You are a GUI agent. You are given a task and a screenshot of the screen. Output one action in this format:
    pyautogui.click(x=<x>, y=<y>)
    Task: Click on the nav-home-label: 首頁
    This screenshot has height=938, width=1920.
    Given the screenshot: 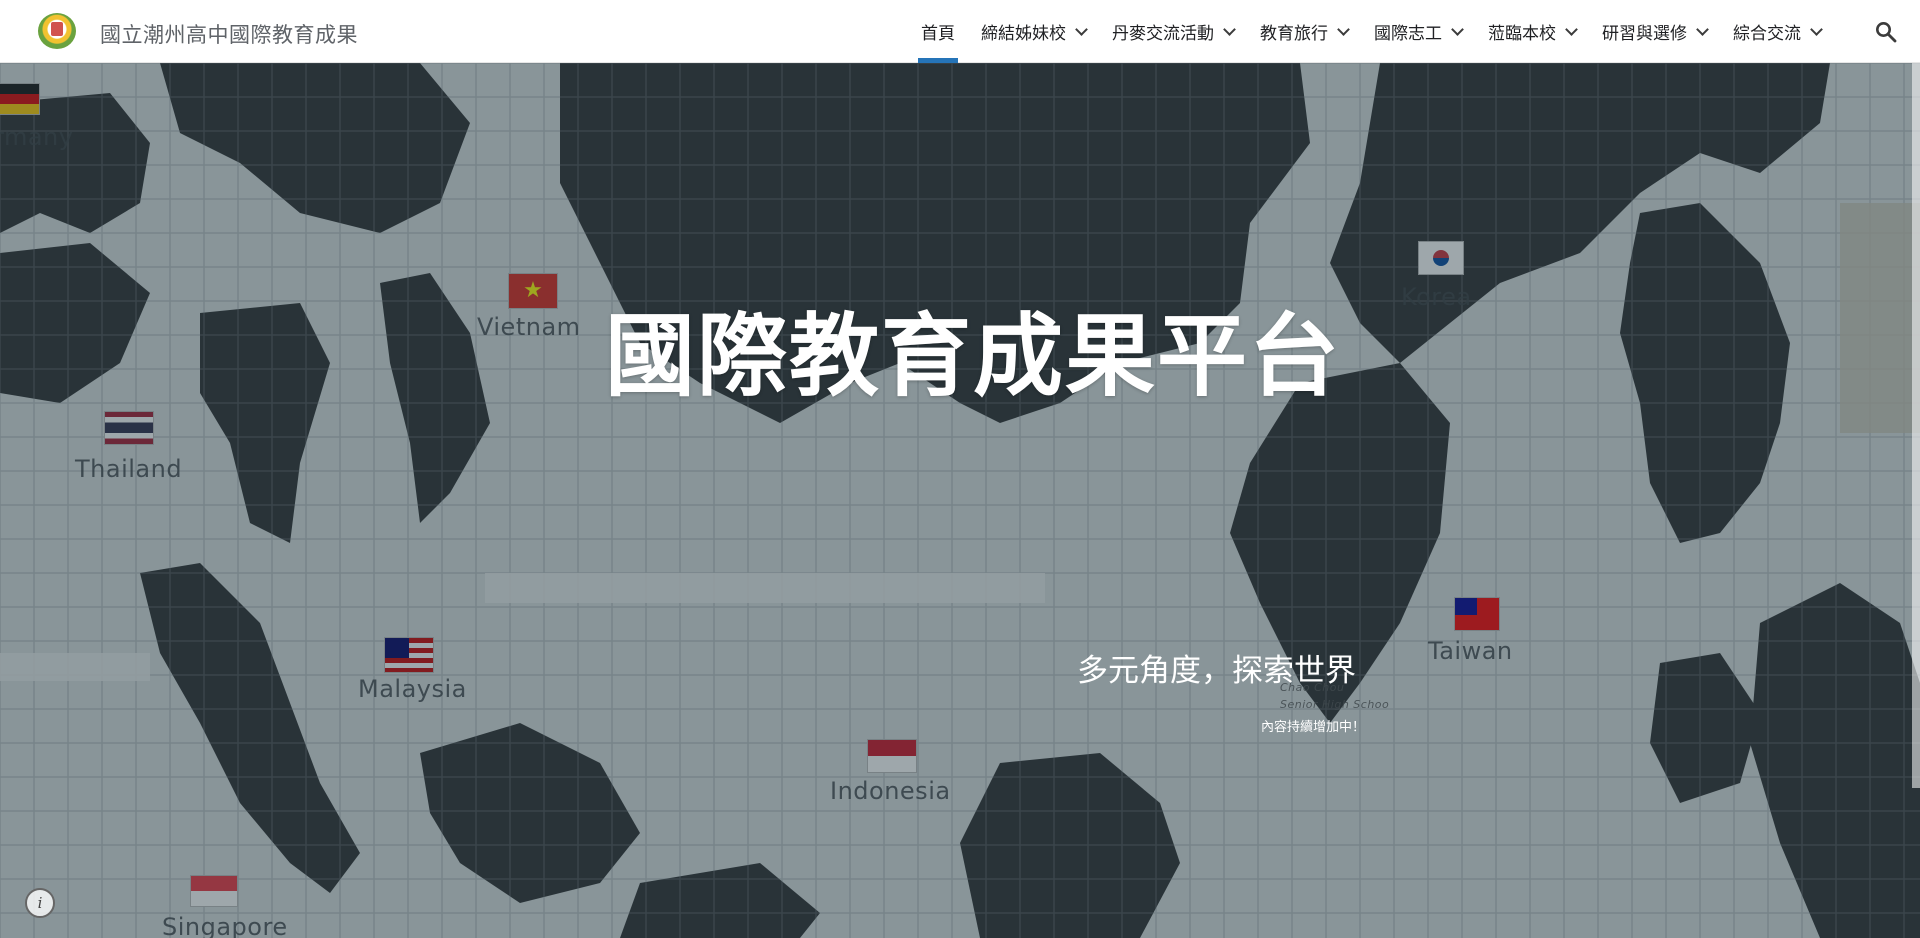 What is the action you would take?
    pyautogui.click(x=938, y=34)
    